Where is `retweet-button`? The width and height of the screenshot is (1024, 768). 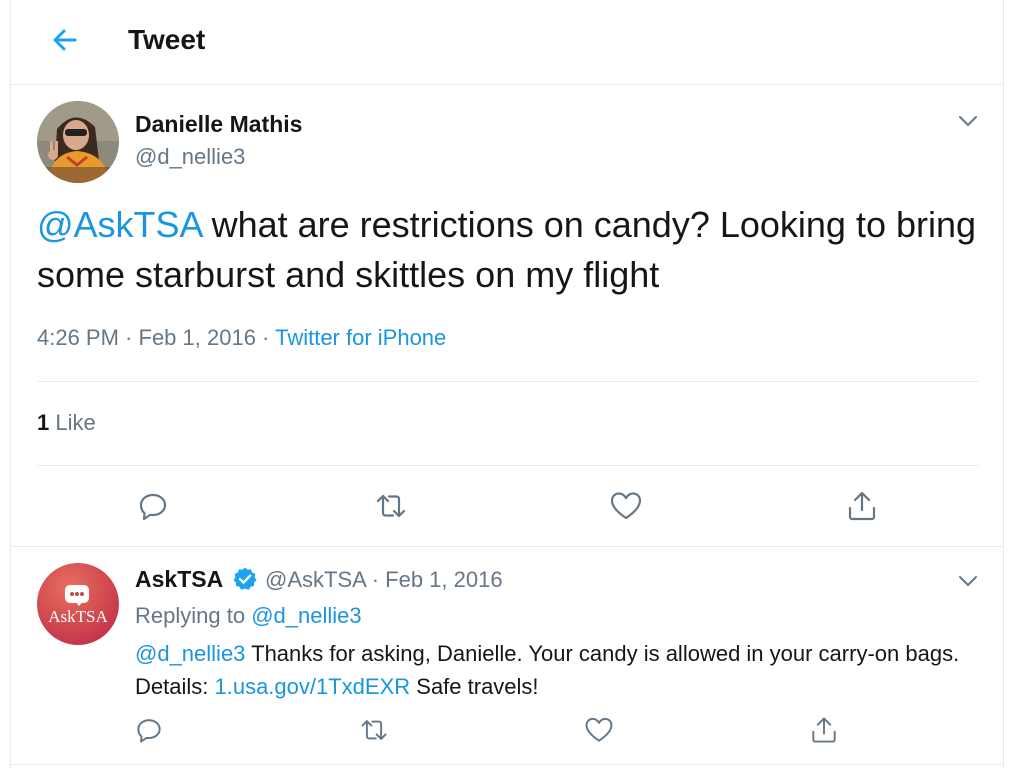 retweet-button is located at coordinates (391, 506).